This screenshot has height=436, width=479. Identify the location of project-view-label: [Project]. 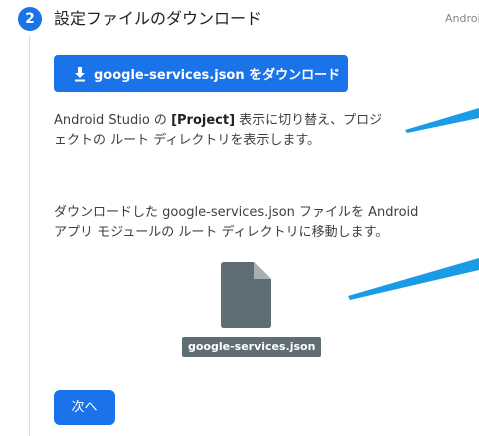
(203, 120).